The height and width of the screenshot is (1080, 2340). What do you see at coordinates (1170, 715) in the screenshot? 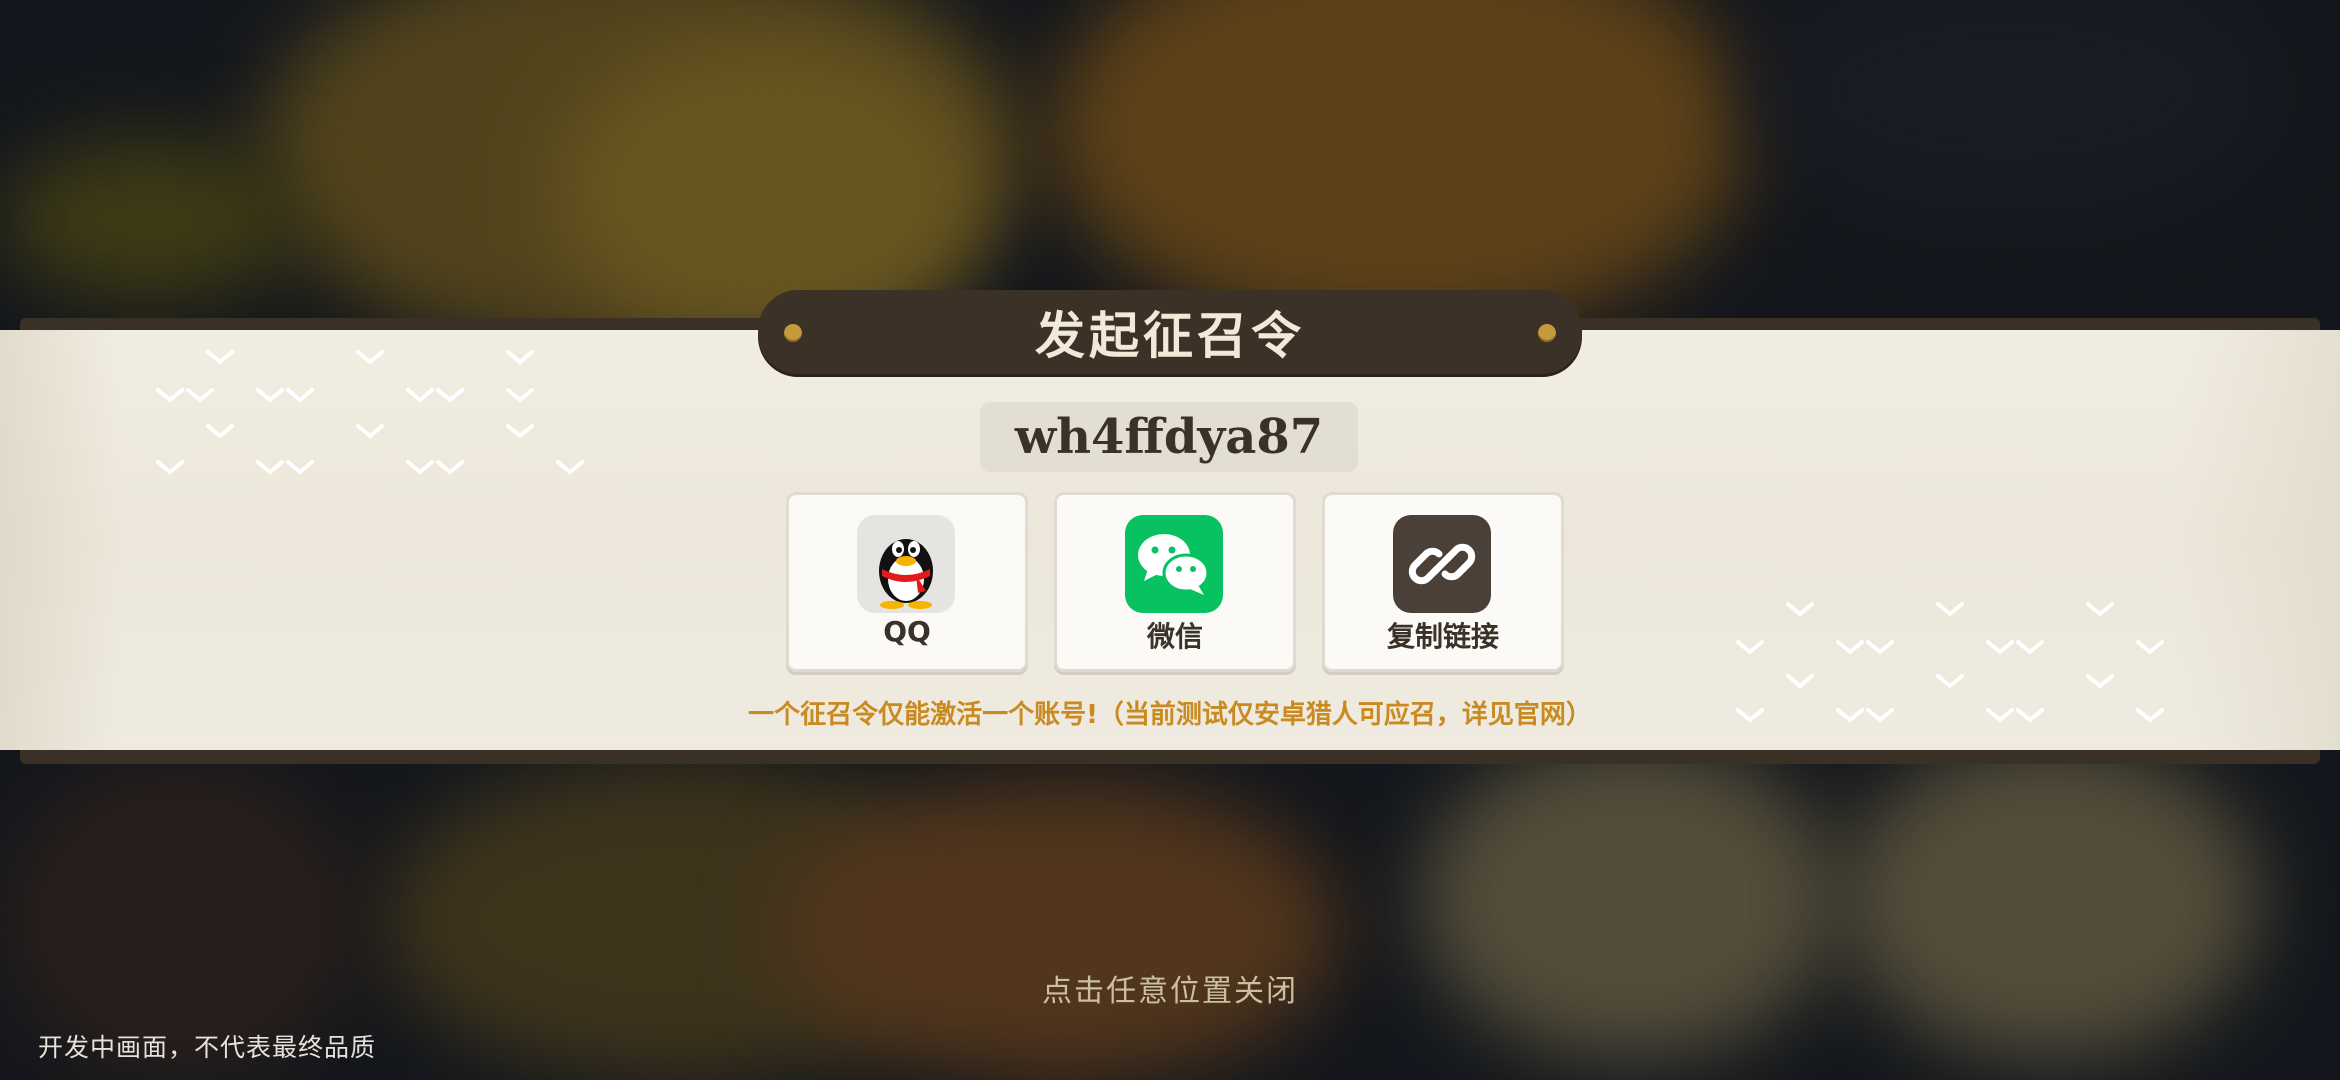
I see `activation-notice: 一个征召令仅能激活一个账号!（当前测试仅安卓猎人可应召，详见官网）` at bounding box center [1170, 715].